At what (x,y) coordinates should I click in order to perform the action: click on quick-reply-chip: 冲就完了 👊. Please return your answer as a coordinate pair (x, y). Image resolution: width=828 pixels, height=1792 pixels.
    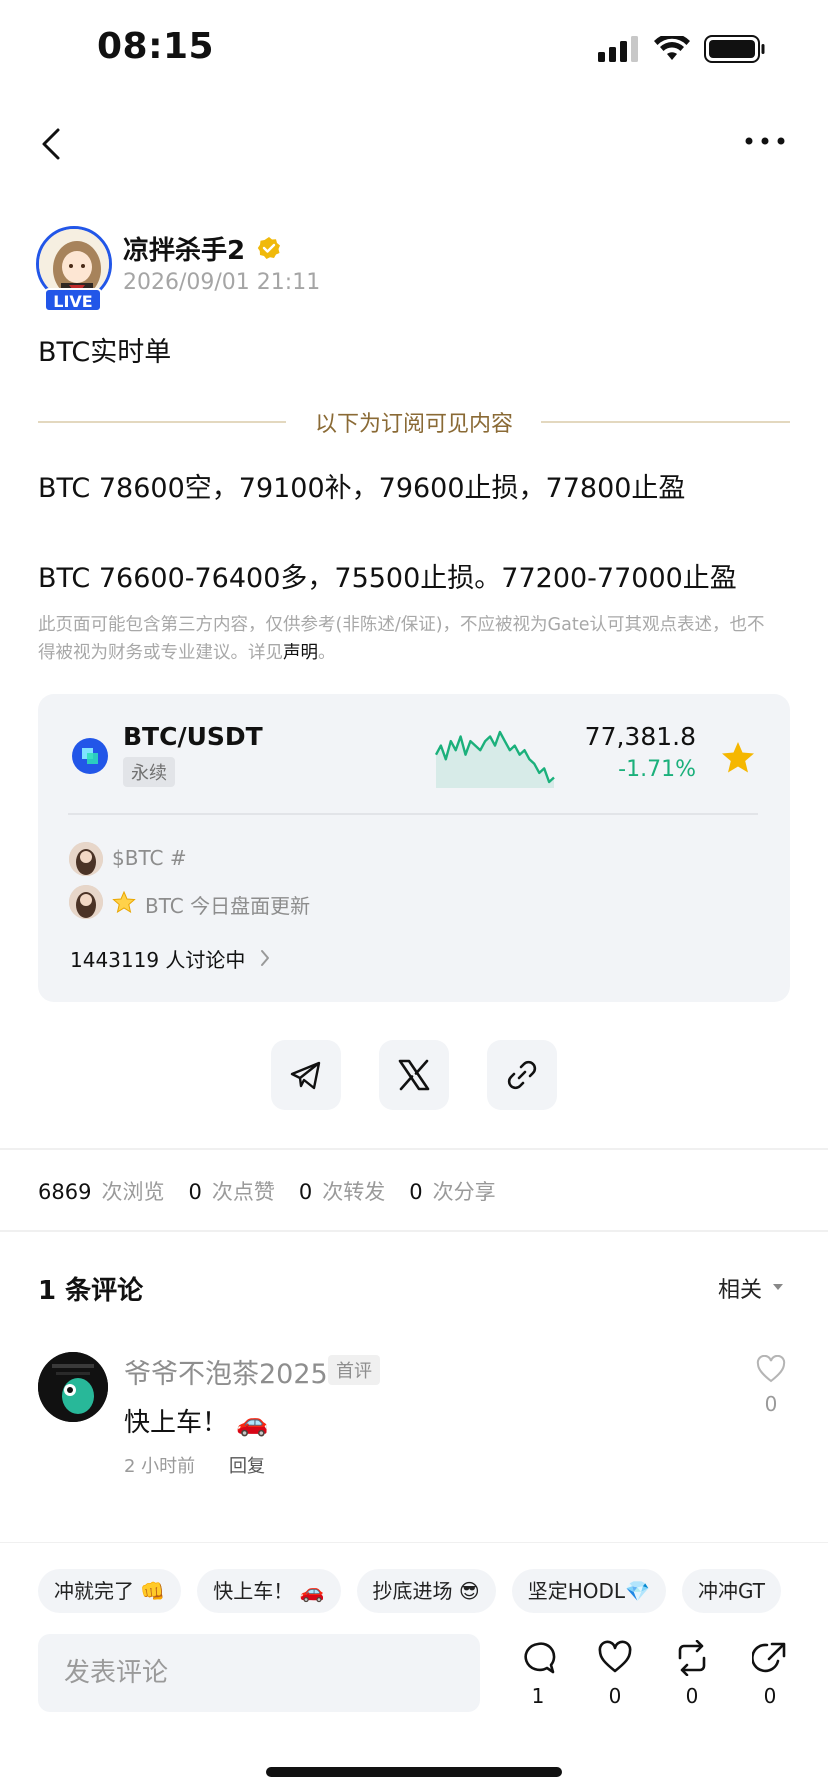
    Looking at the image, I should click on (110, 1591).